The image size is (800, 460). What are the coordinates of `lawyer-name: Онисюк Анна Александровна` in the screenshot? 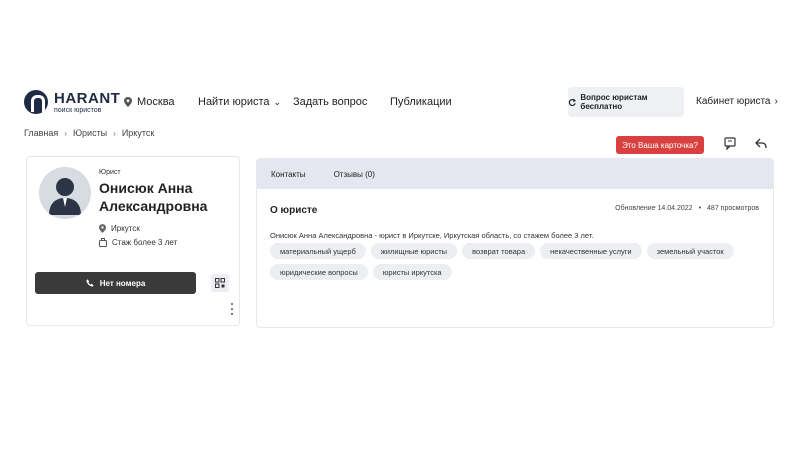 It's located at (153, 197).